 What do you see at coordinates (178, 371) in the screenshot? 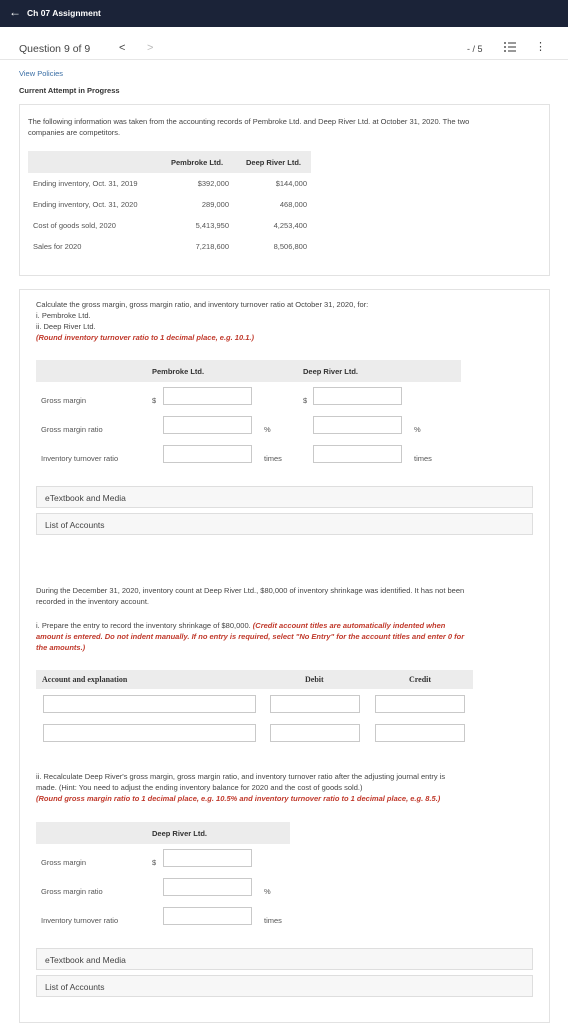
I see `part1-header-pembroke: Pembroke Ltd.` at bounding box center [178, 371].